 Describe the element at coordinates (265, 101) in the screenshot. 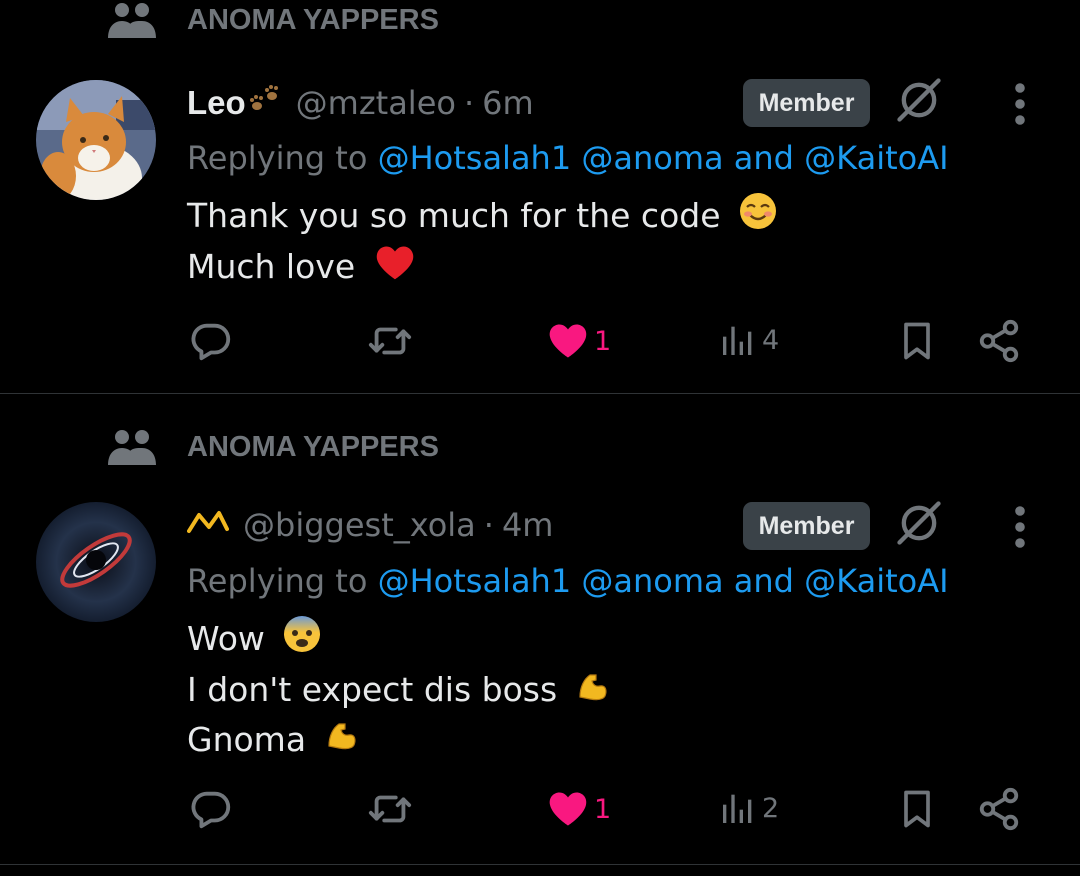

I see `paw-prints-emoji` at that location.